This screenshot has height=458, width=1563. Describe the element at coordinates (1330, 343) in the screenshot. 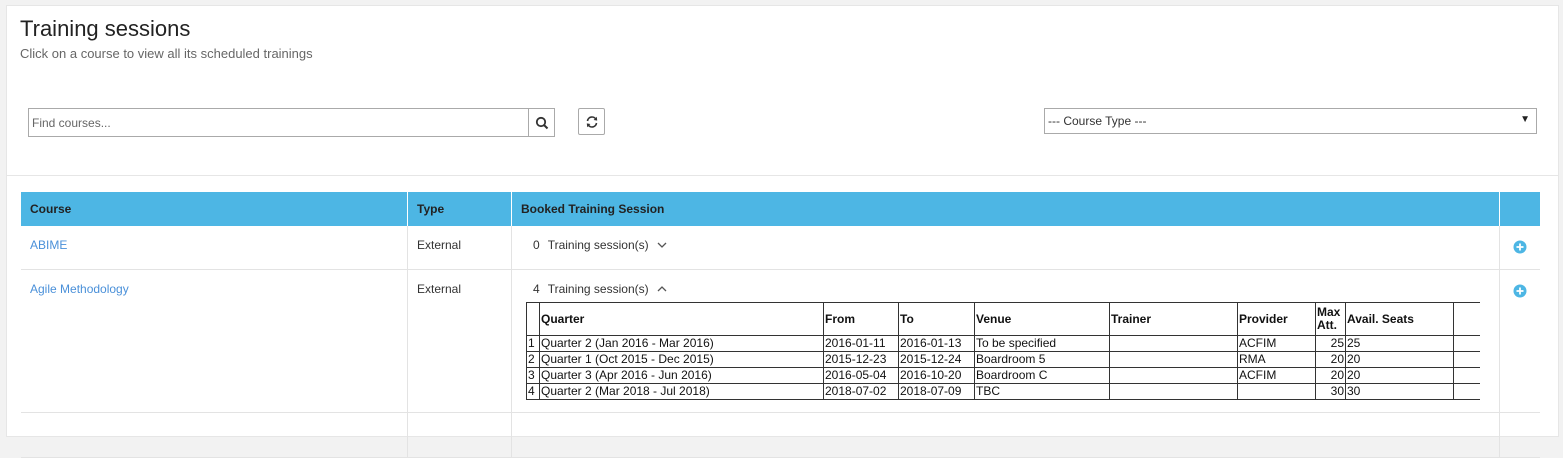

I see `session-max-att: 25` at that location.